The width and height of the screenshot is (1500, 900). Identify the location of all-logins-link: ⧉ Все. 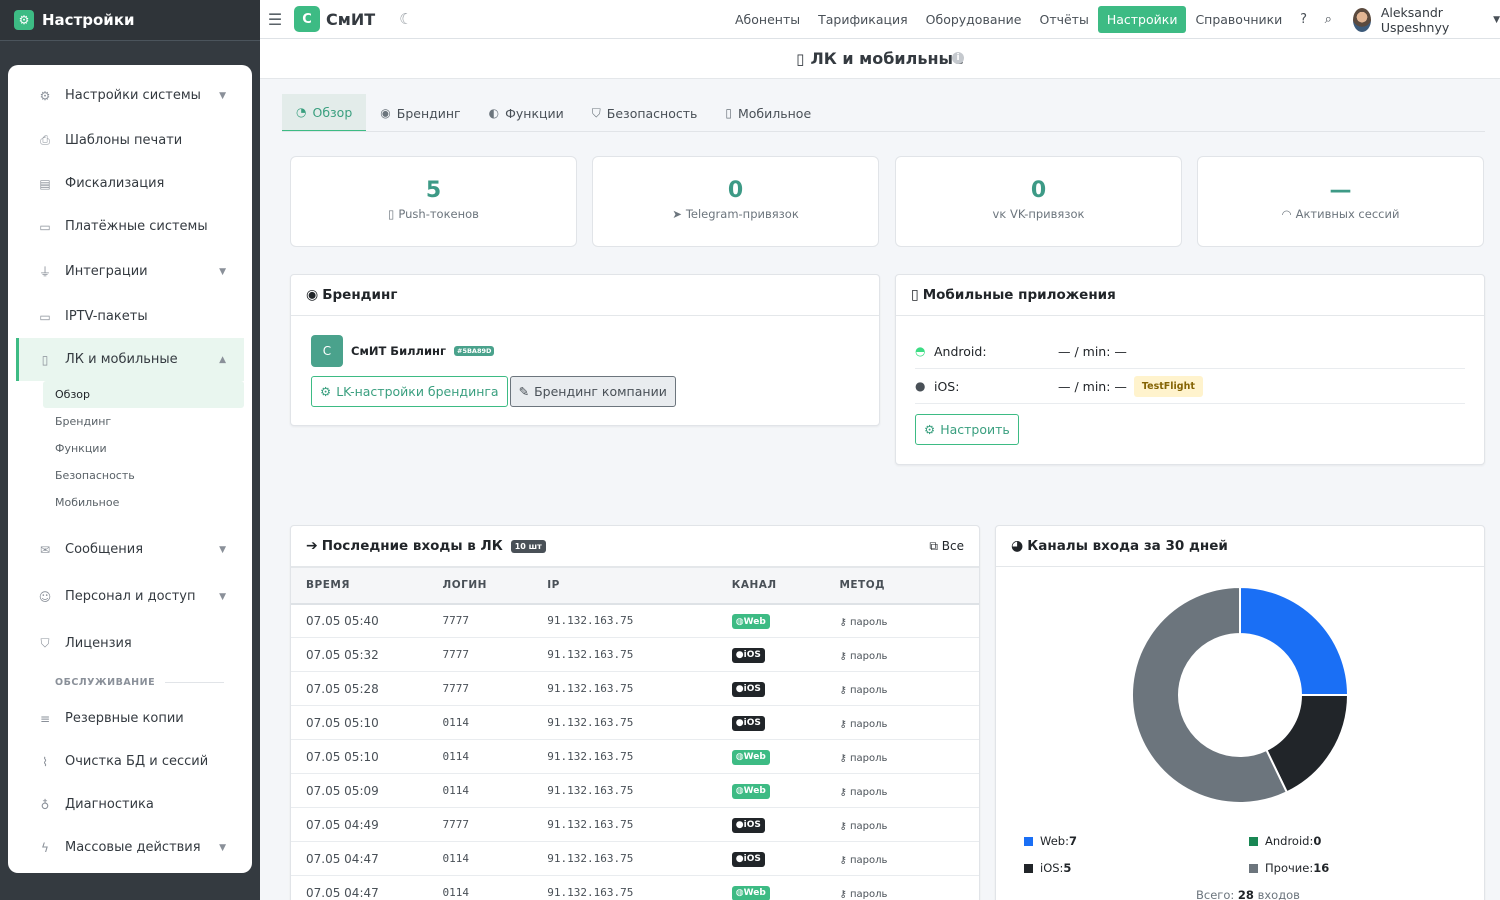
(946, 546).